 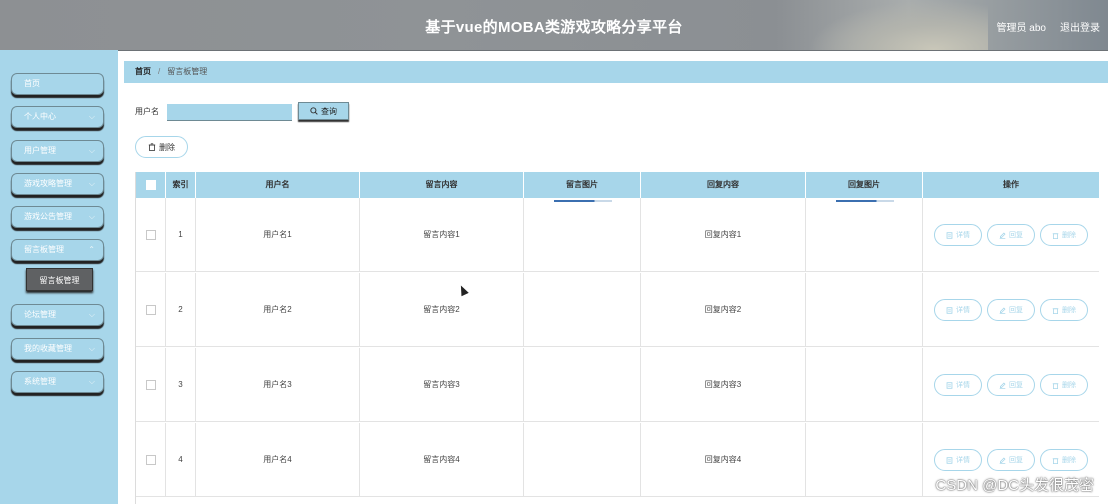 I want to click on table-row: 2 用户名2 留言内容2 回复内容2 详情 回复 删除, so click(x=617, y=310).